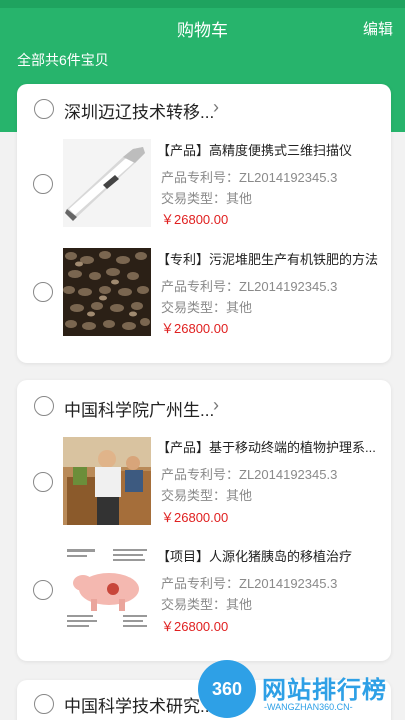 The image size is (405, 720). I want to click on watermark-logo: 360 网站排行榜 -WANGZHAN360.CN-, so click(301, 690).